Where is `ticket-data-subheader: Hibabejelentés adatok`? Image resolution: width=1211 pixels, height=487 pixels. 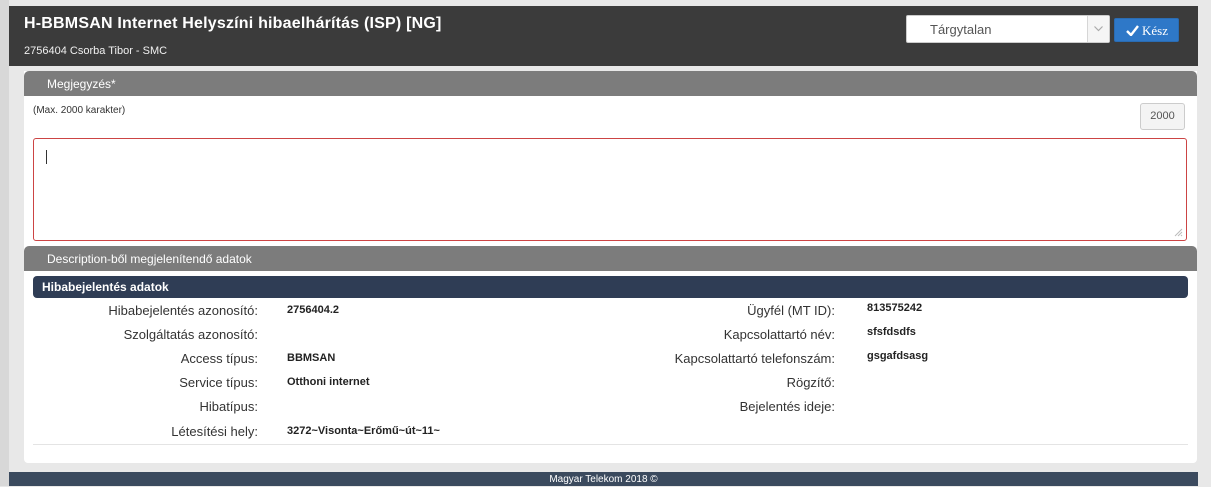
ticket-data-subheader: Hibabejelentés adatok is located at coordinates (610, 287).